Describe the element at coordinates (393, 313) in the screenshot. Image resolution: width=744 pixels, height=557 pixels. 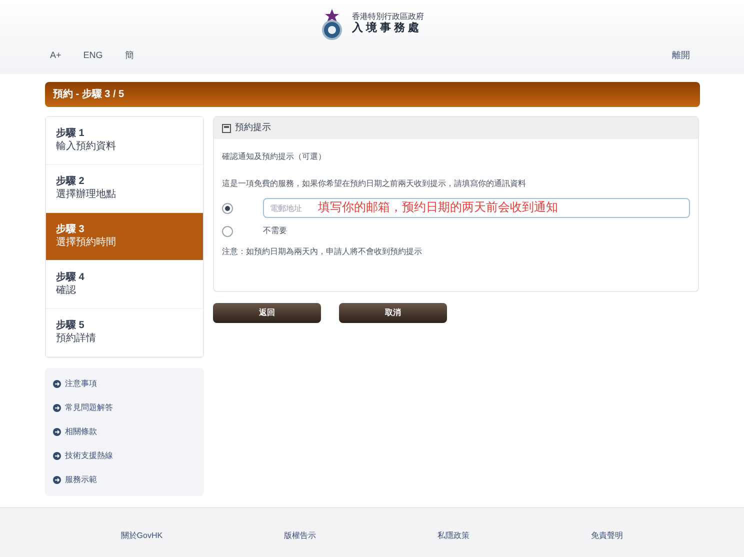
I see `action-button: 取消` at that location.